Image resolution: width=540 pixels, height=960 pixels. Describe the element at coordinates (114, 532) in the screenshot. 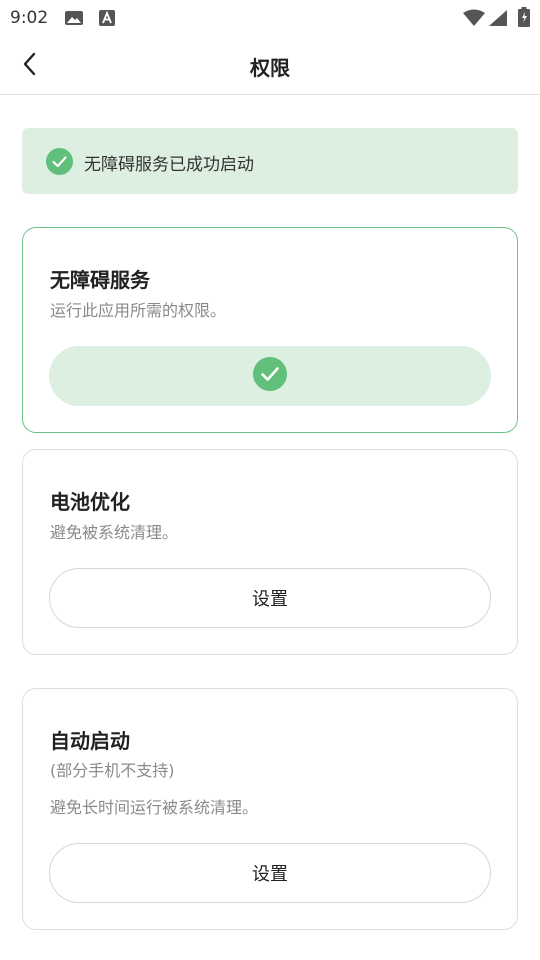

I see `card-description: 避免被系统清理。` at that location.